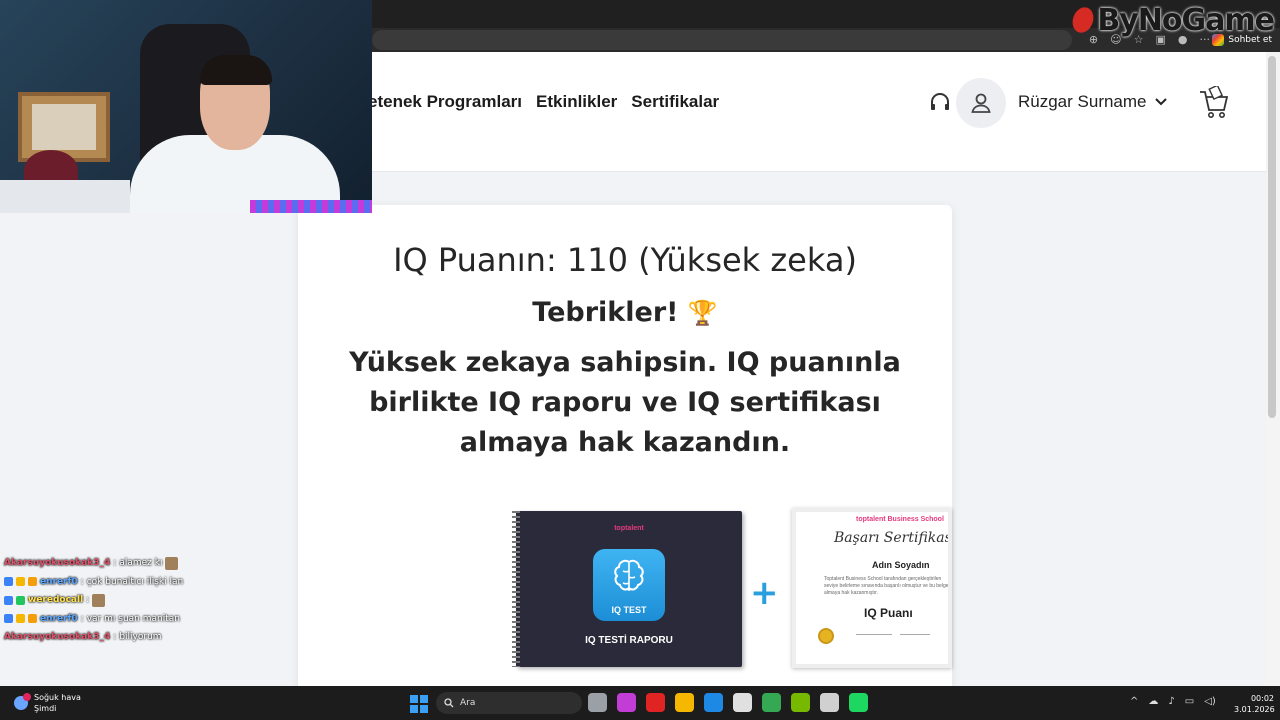  Describe the element at coordinates (771, 702) in the screenshot. I see `chrome-icon` at that location.